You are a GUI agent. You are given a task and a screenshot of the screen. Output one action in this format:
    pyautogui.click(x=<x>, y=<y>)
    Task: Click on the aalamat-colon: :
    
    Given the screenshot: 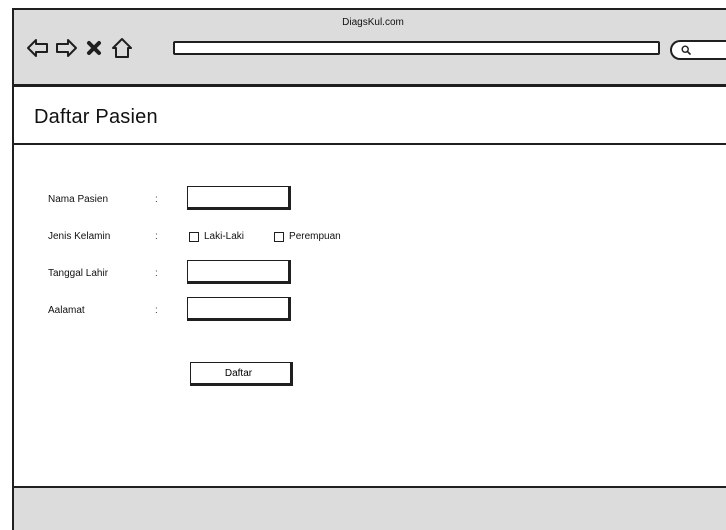 What is the action you would take?
    pyautogui.click(x=156, y=310)
    